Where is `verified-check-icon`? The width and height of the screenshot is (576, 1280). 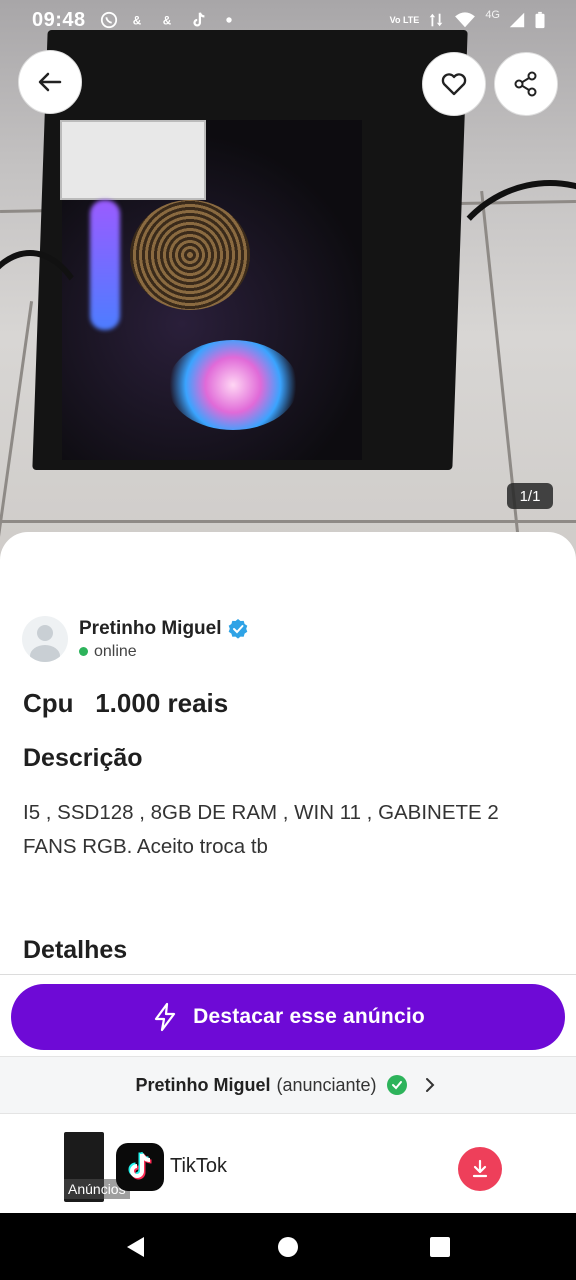
verified-check-icon is located at coordinates (396, 1085).